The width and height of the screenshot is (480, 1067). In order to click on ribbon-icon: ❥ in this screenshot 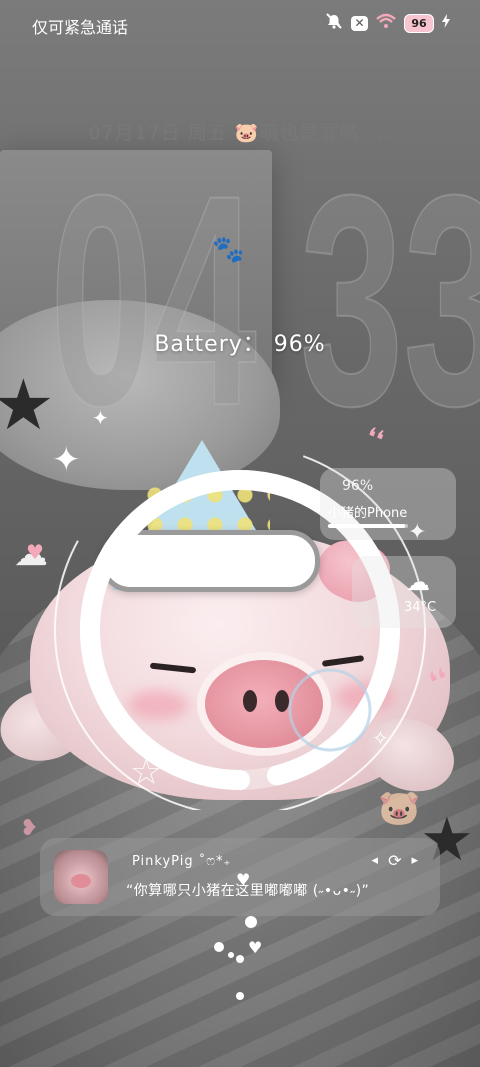, I will do `click(29, 828)`.